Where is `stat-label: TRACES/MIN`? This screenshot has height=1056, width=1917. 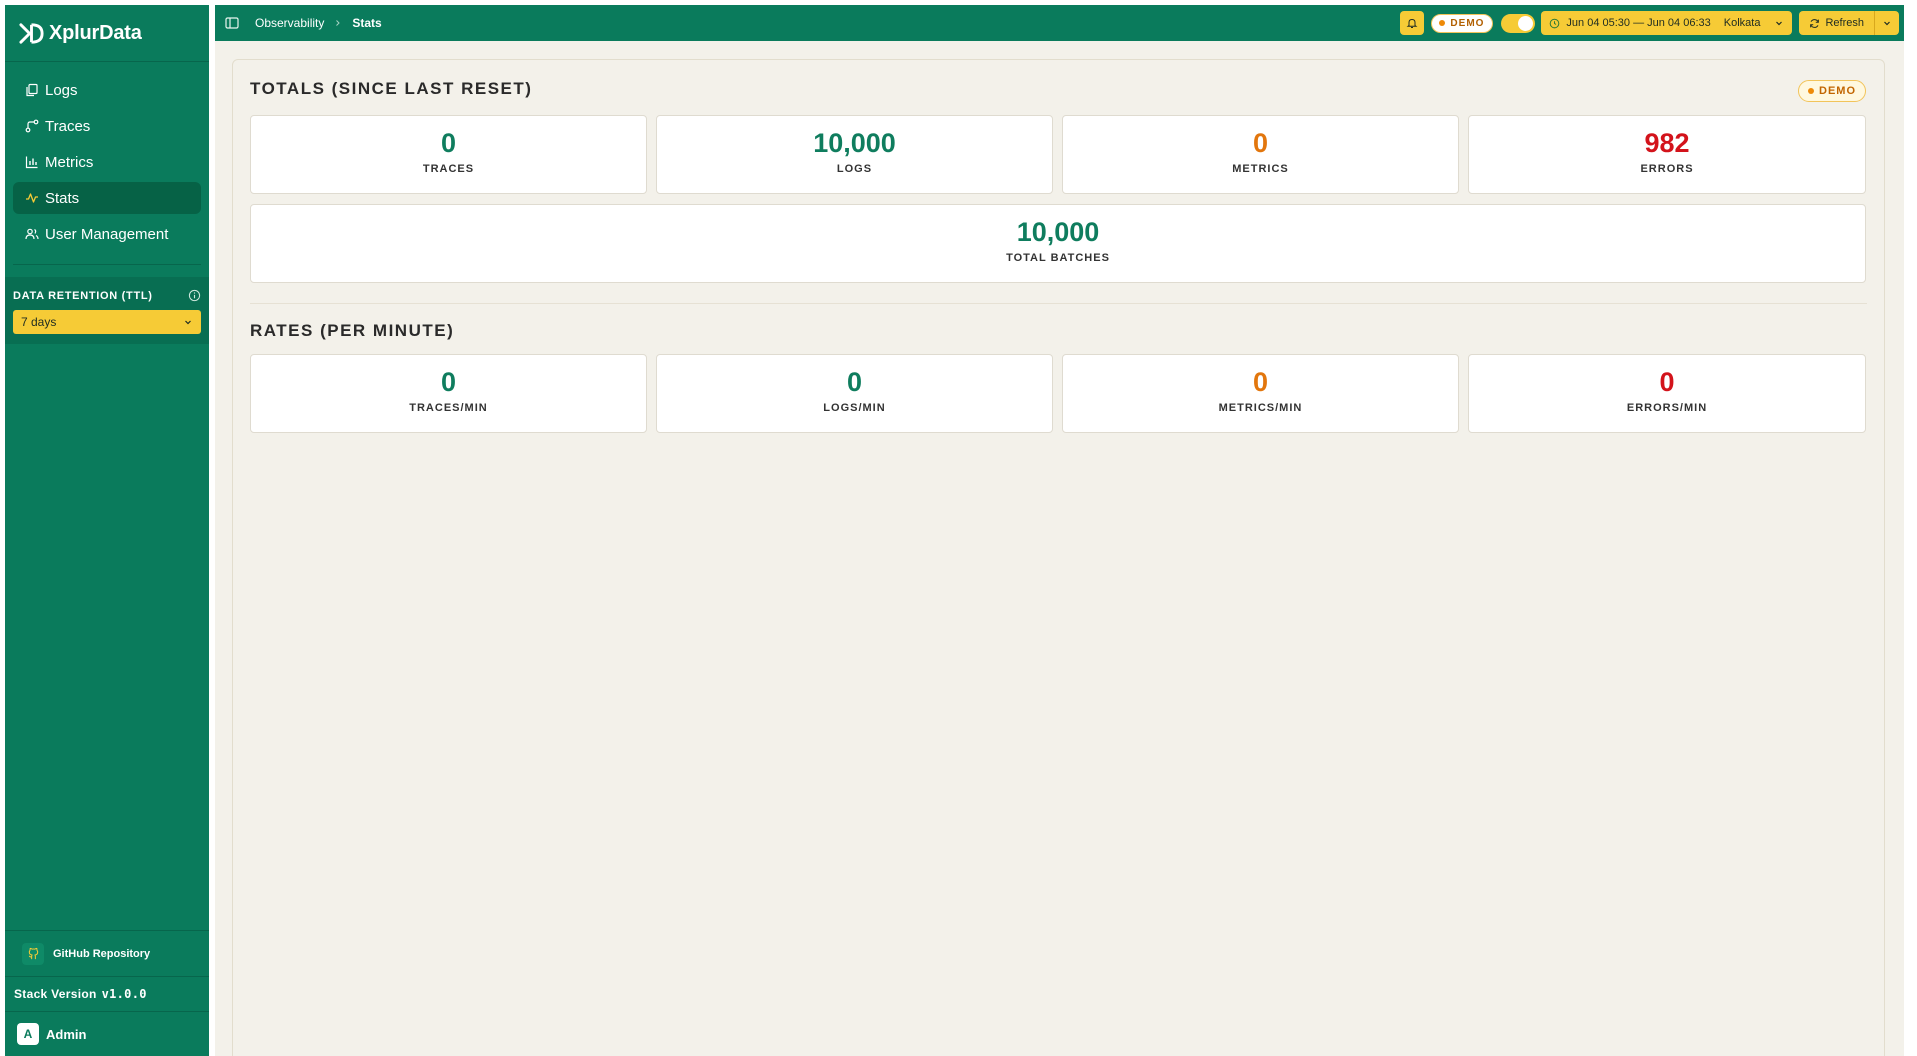
stat-label: TRACES/MIN is located at coordinates (448, 408).